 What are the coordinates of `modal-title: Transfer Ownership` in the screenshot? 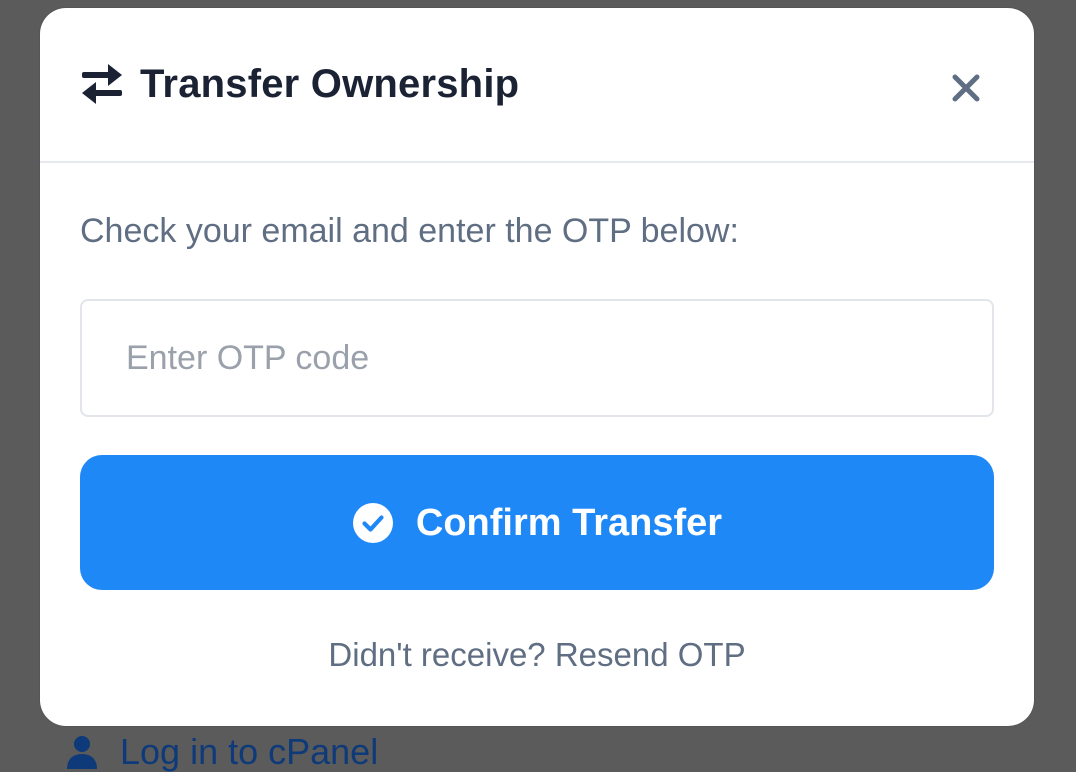 It's located at (330, 84).